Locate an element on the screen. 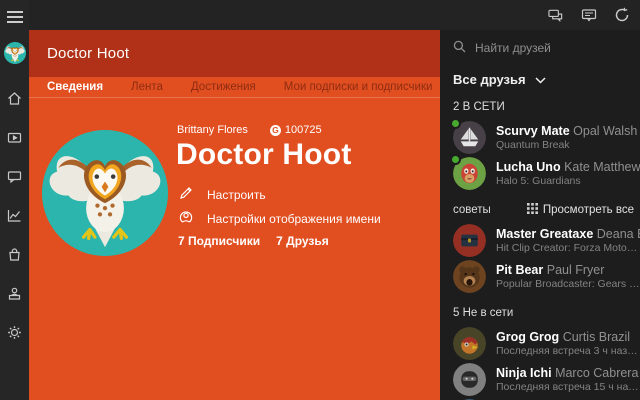 This screenshot has height=400, width=640. sidebar-item-store is located at coordinates (14, 257).